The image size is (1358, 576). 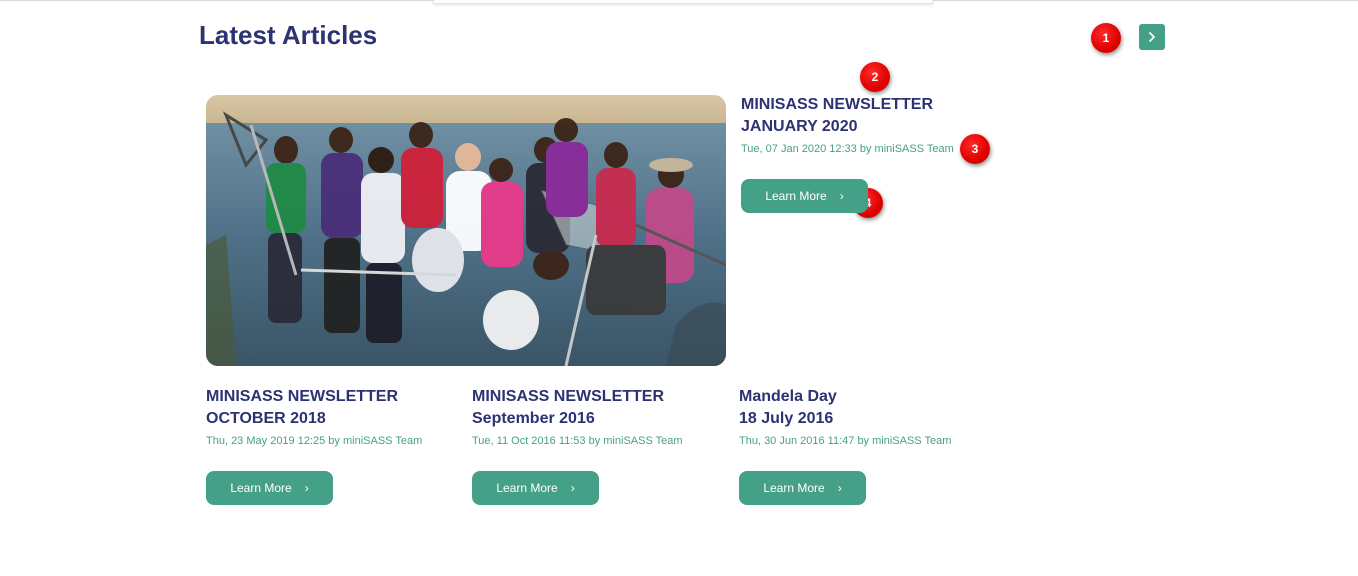 What do you see at coordinates (837, 104) in the screenshot?
I see `featured-title-line-1: MINISASS NEWSLETTER` at bounding box center [837, 104].